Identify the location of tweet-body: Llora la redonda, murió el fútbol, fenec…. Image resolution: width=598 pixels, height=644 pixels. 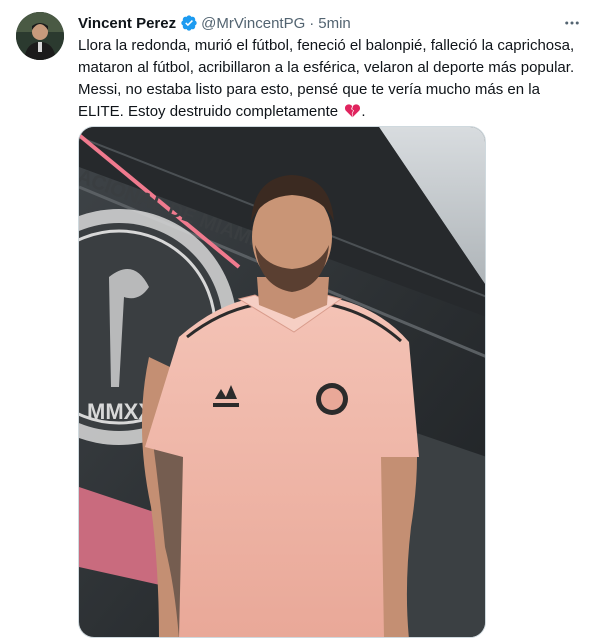
(326, 78).